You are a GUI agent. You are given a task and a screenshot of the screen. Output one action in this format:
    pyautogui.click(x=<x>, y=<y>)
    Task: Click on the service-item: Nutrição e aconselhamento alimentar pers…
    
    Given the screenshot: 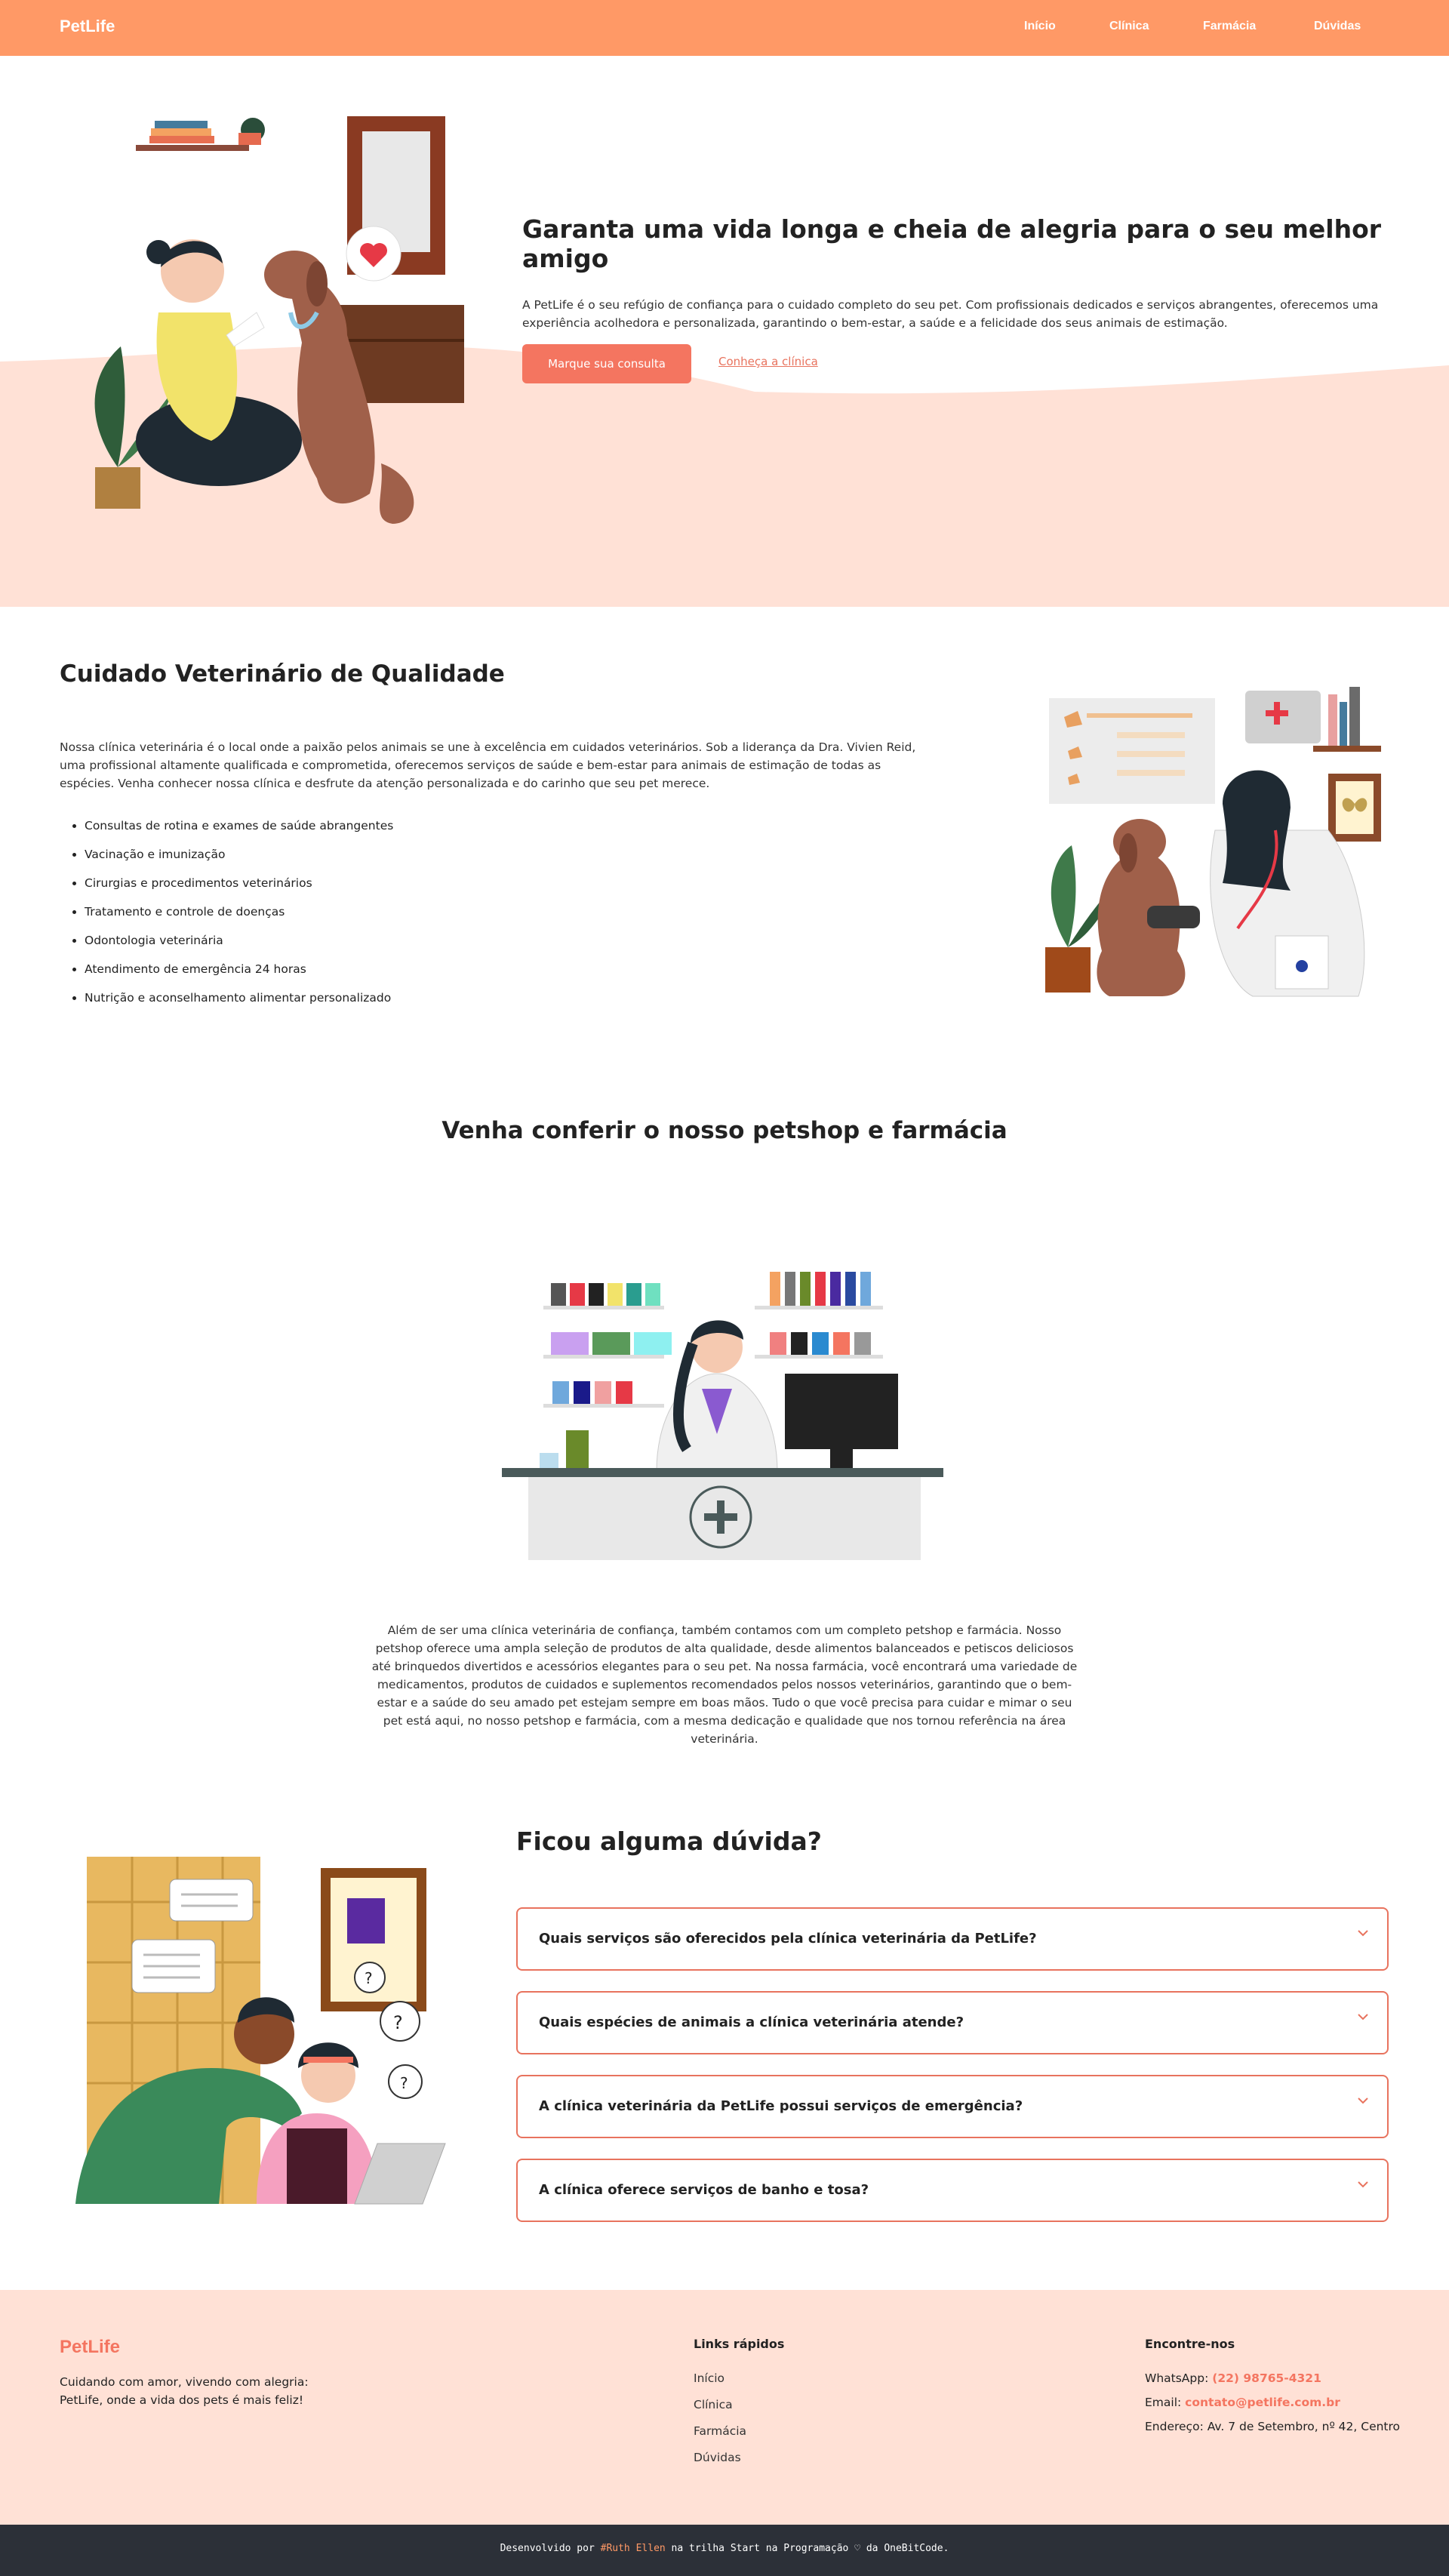 What is the action you would take?
    pyautogui.click(x=424, y=1003)
    